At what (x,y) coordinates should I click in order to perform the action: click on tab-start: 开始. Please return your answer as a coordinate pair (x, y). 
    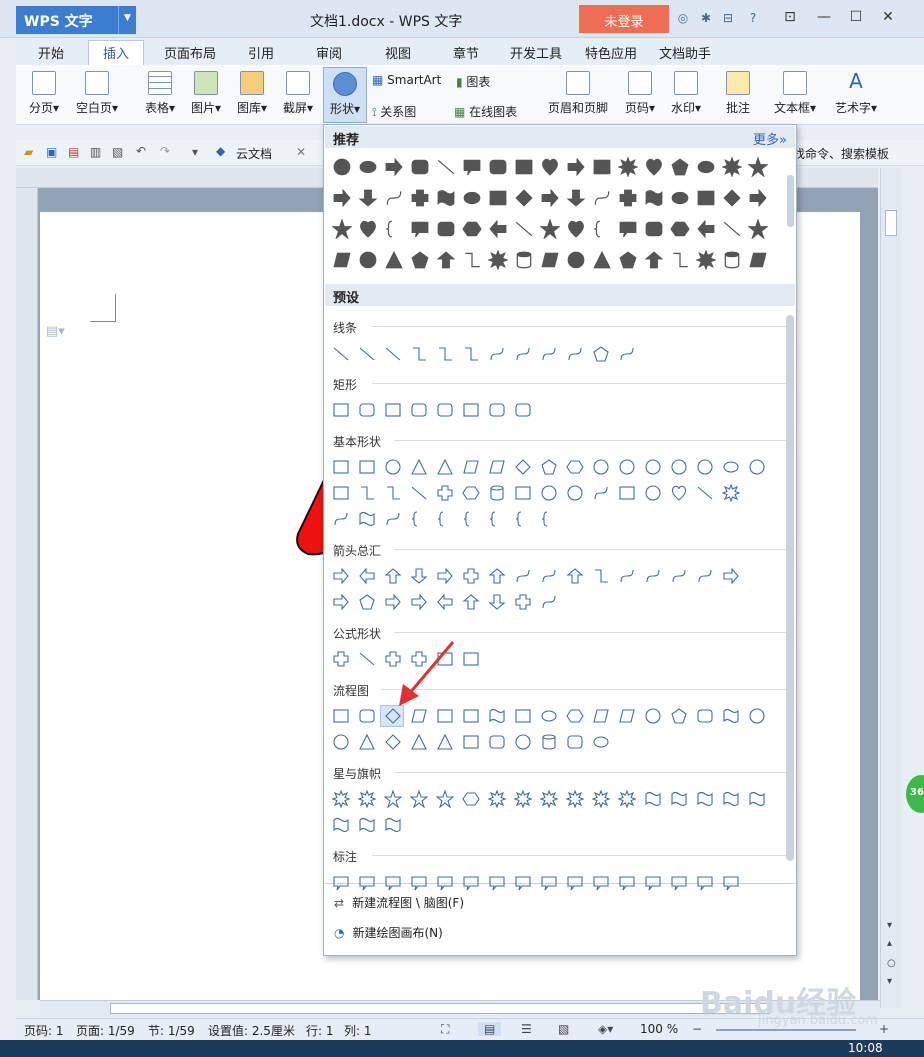
    Looking at the image, I should click on (51, 52).